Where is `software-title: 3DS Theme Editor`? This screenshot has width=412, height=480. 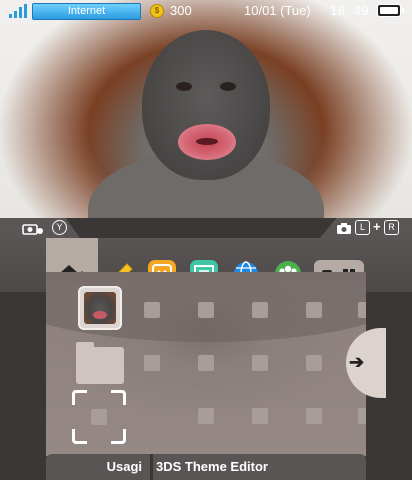
software-title: 3DS Theme Editor is located at coordinates (212, 466).